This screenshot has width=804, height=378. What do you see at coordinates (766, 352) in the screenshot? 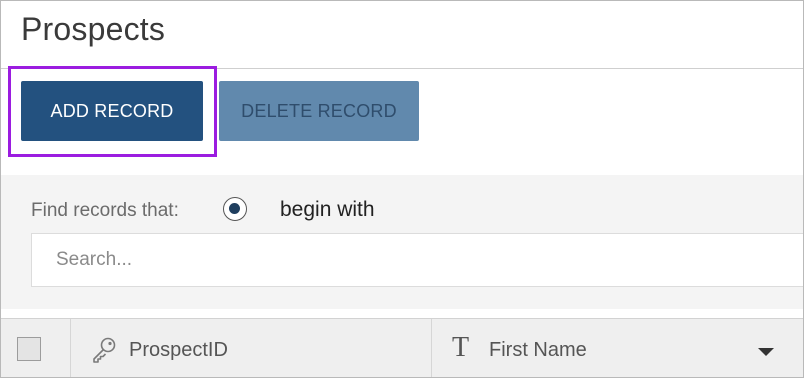
I see `chevron-down-icon` at bounding box center [766, 352].